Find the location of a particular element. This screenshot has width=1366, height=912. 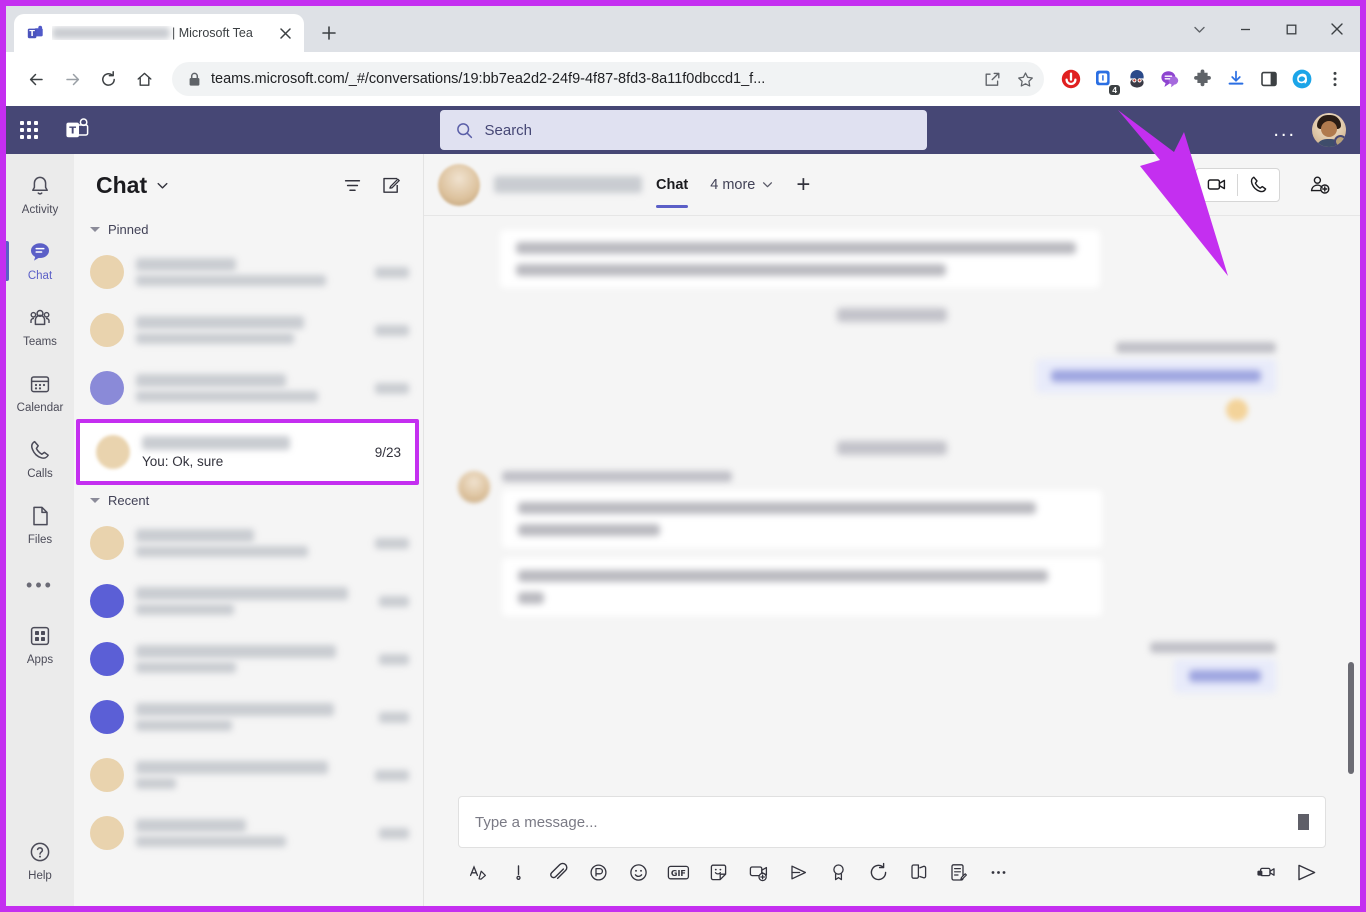

exclamation-icon is located at coordinates (518, 872).